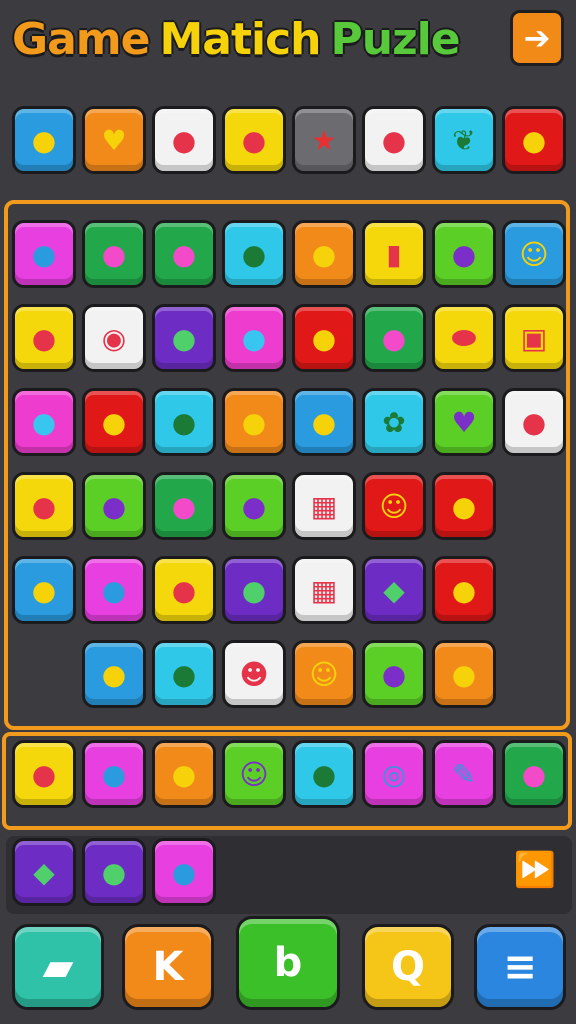 Image resolution: width=576 pixels, height=1024 pixels. Describe the element at coordinates (395, 39) in the screenshot. I see `title-word-3: Puzle` at that location.